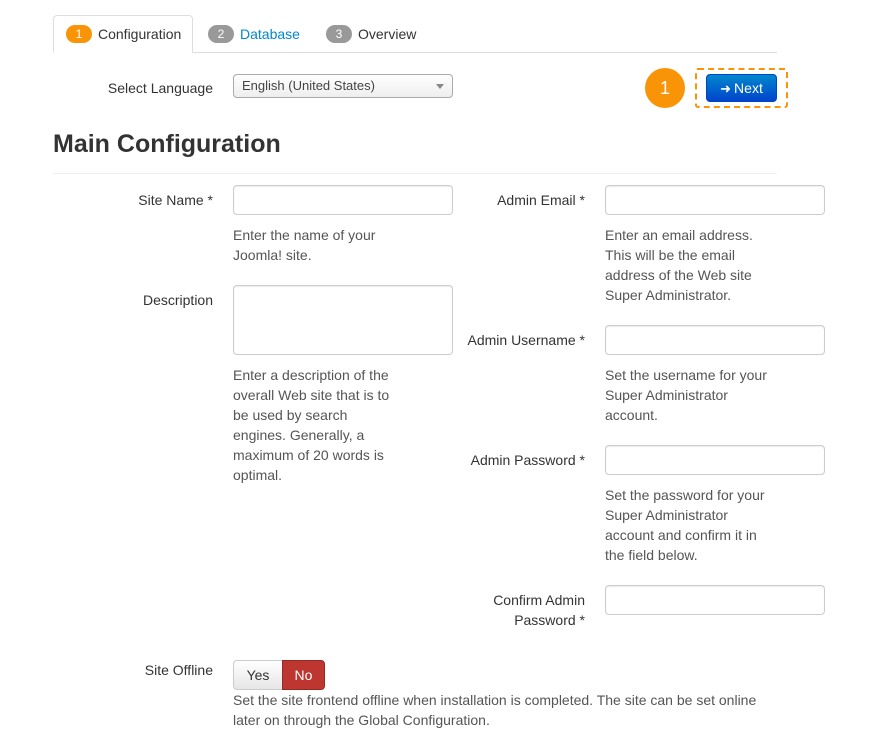 The width and height of the screenshot is (880, 734). Describe the element at coordinates (257, 675) in the screenshot. I see `site-offline-yes-button: Yes` at that location.